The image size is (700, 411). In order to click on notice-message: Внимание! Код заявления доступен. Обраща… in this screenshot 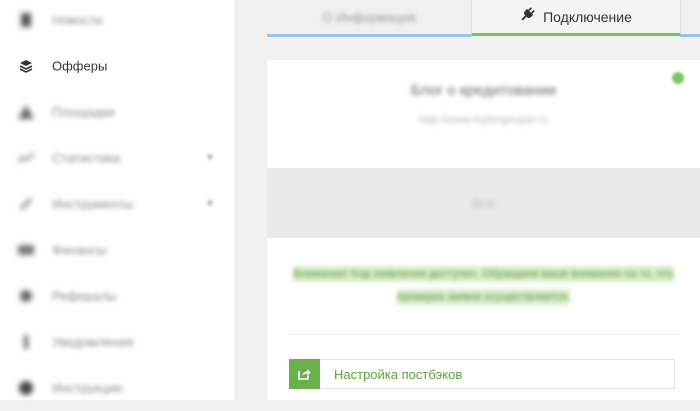, I will do `click(483, 286)`.